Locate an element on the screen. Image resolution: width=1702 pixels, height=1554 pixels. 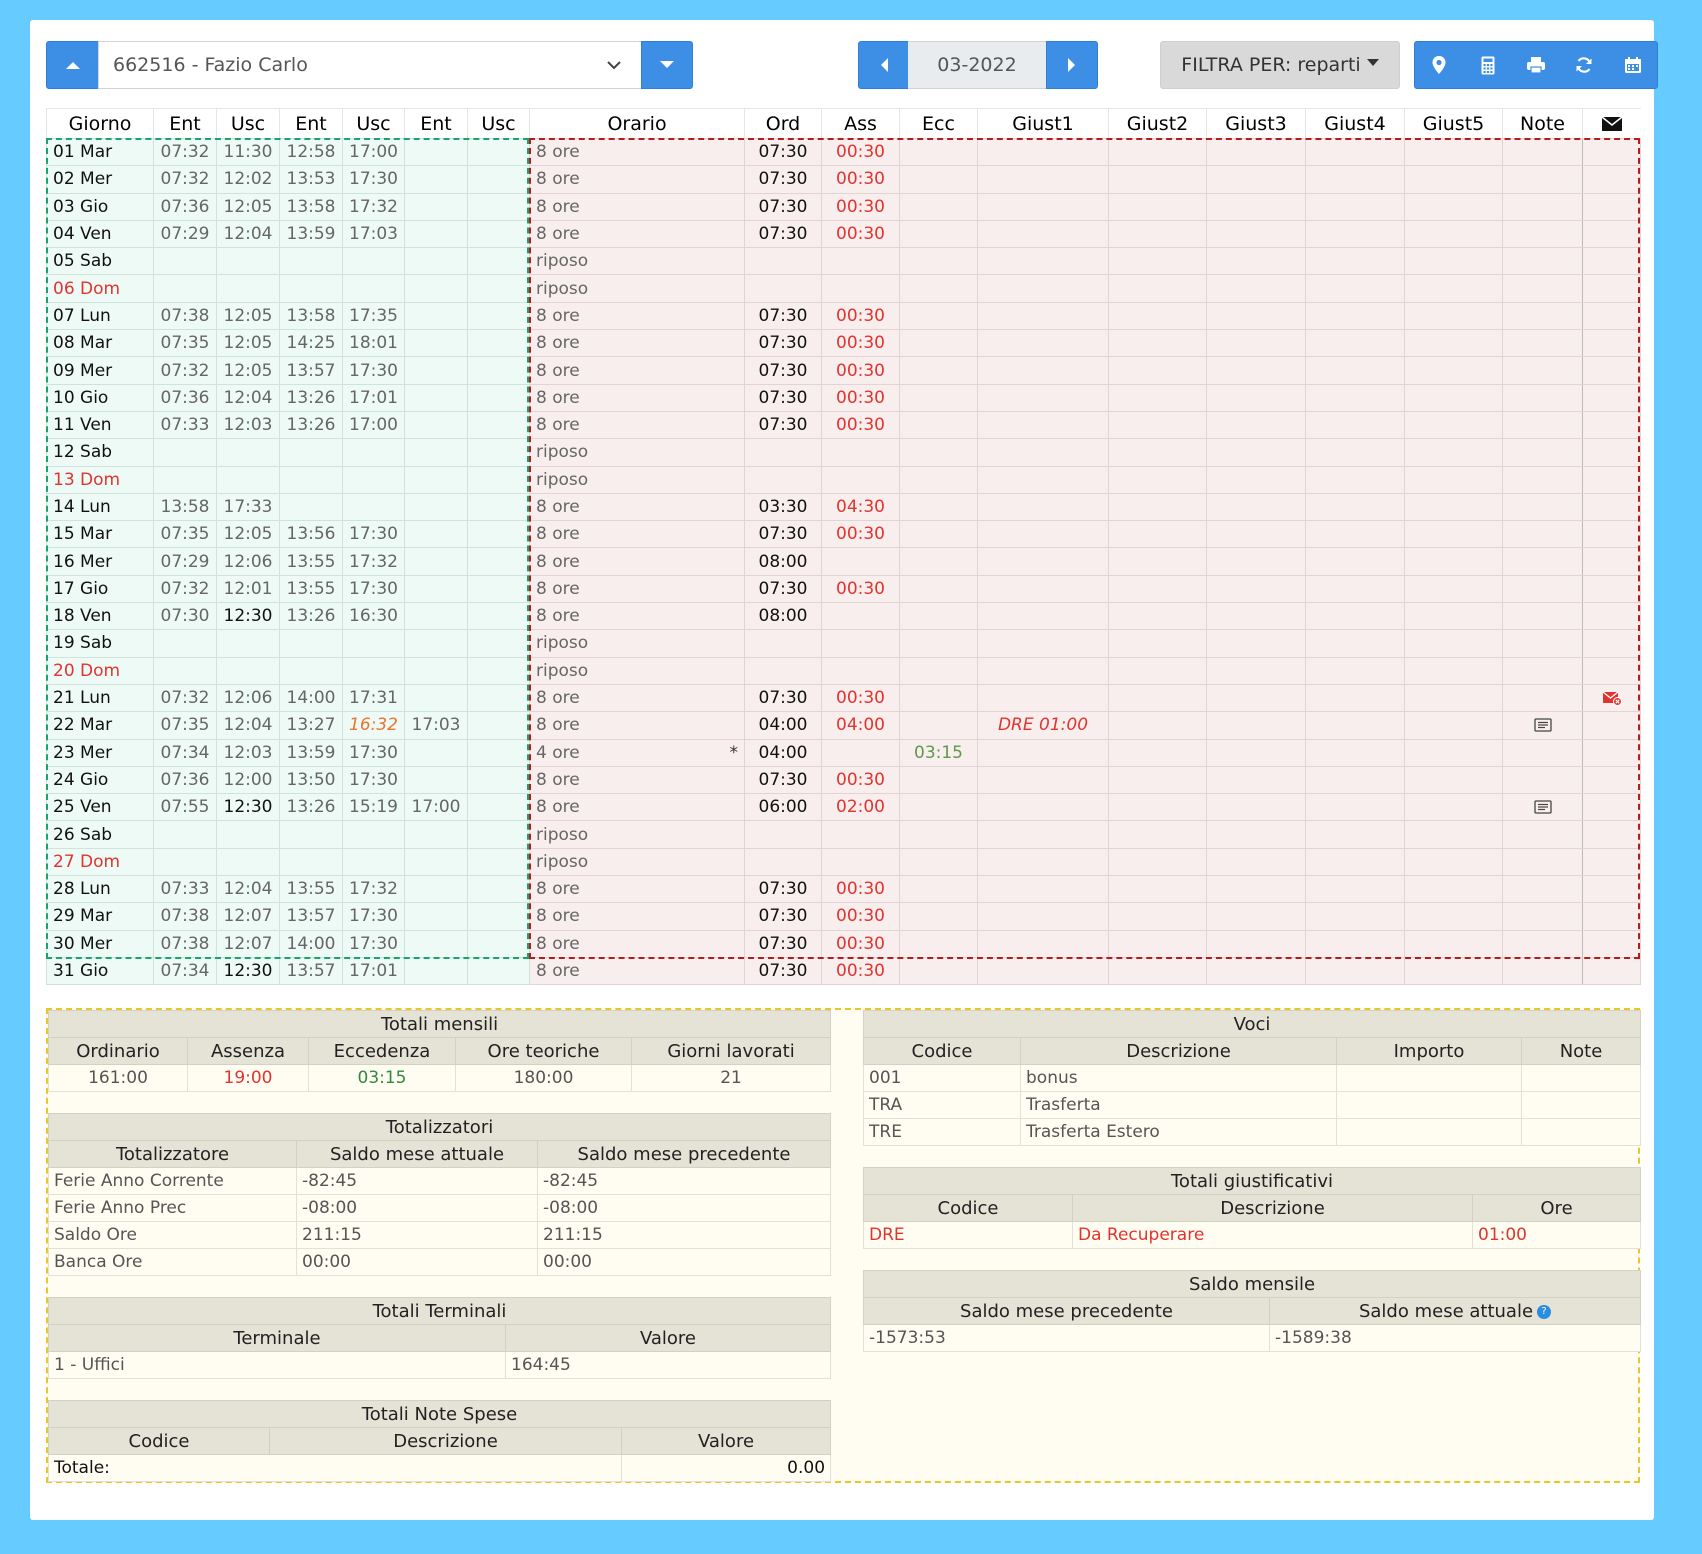
clocking-cell: 13:59 is located at coordinates (311, 234).